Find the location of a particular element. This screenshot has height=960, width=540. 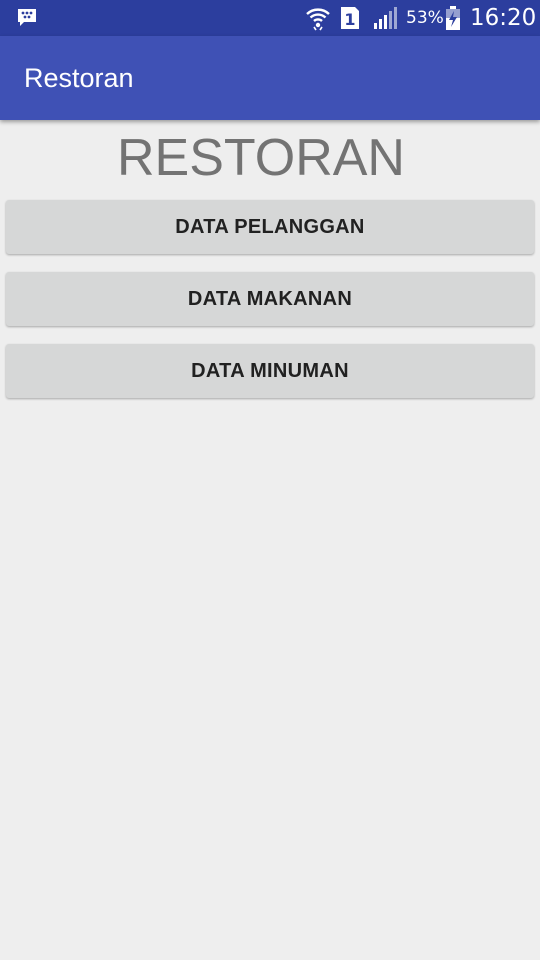

battery-percent: 53% is located at coordinates (425, 18).